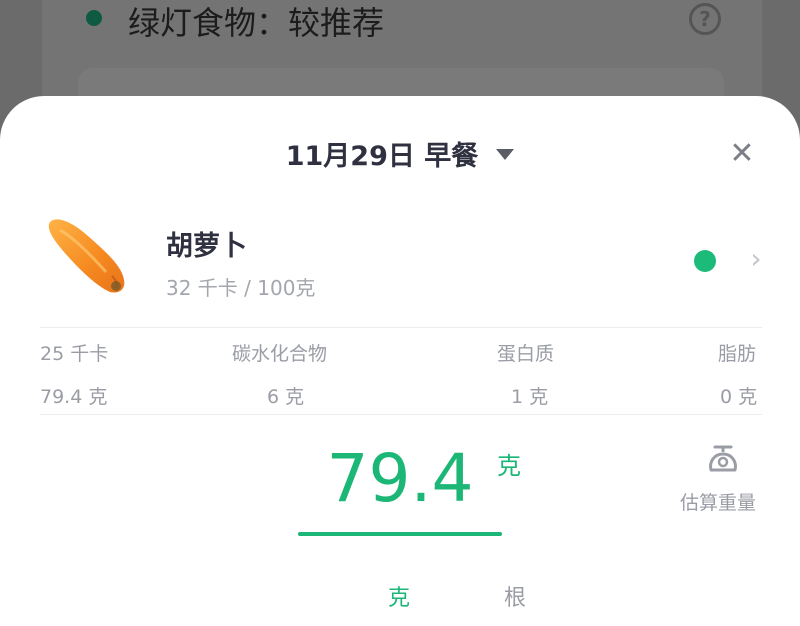 This screenshot has height=626, width=800. Describe the element at coordinates (399, 596) in the screenshot. I see `unit-tab-gram: 克` at that location.